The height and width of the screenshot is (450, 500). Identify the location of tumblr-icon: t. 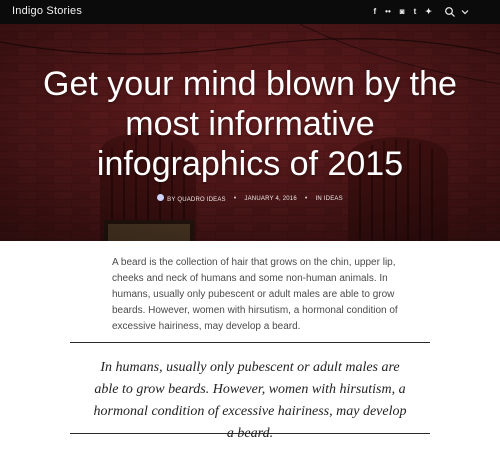
(415, 12).